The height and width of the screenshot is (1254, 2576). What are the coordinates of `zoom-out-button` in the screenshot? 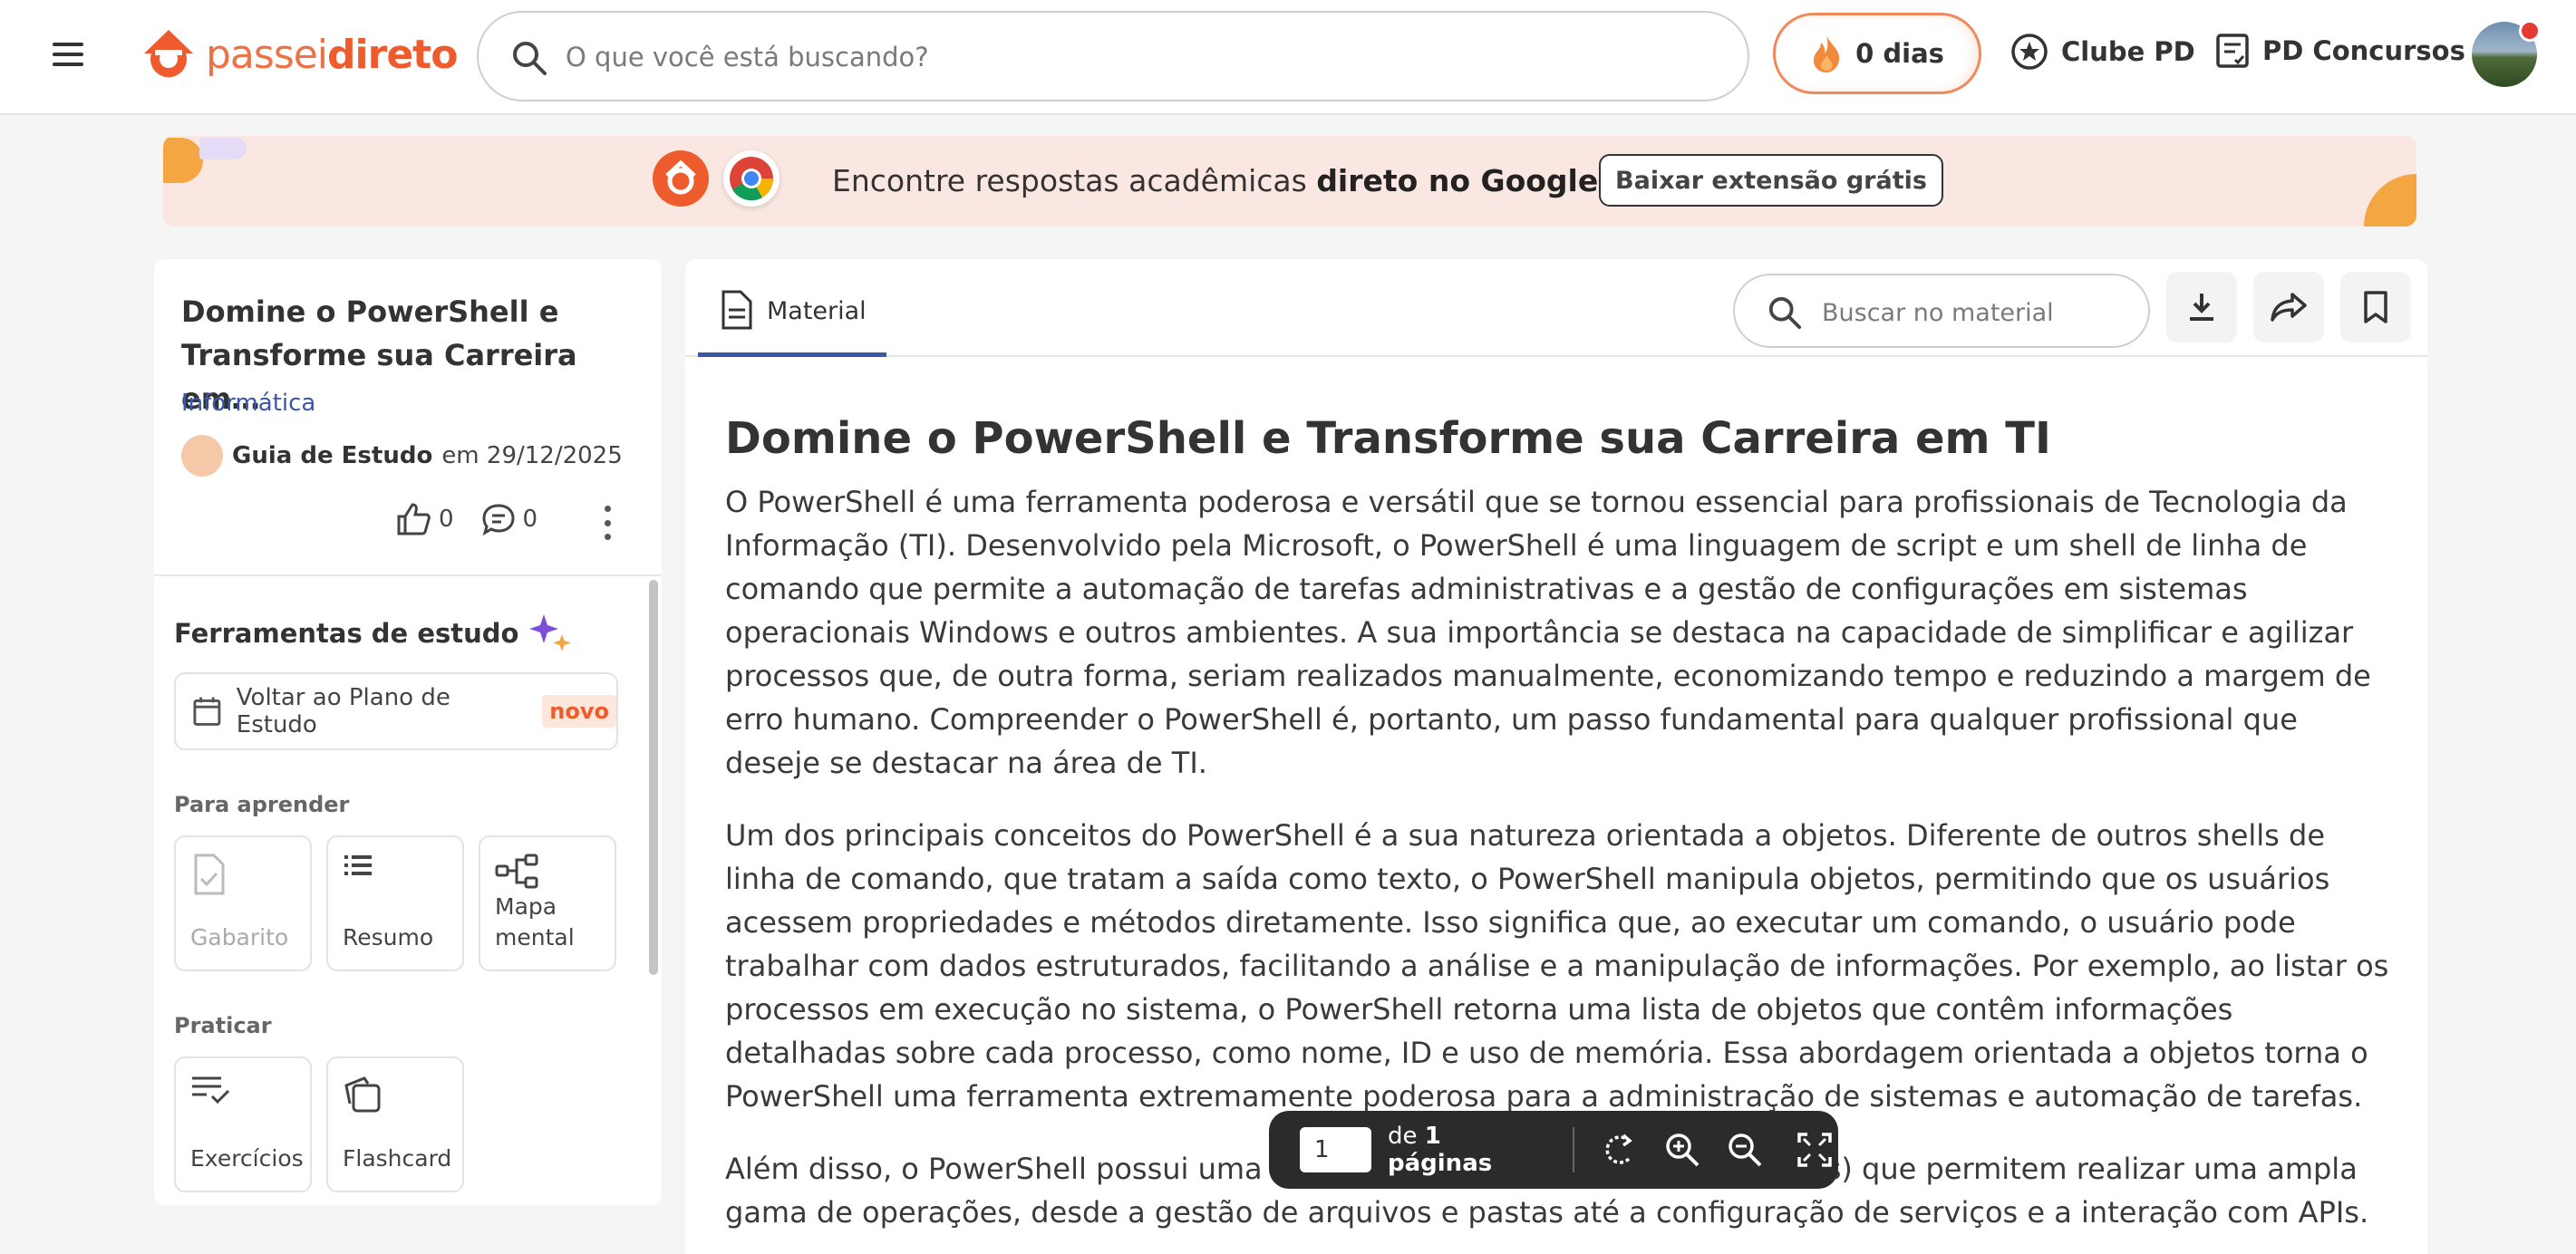 It's located at (1745, 1149).